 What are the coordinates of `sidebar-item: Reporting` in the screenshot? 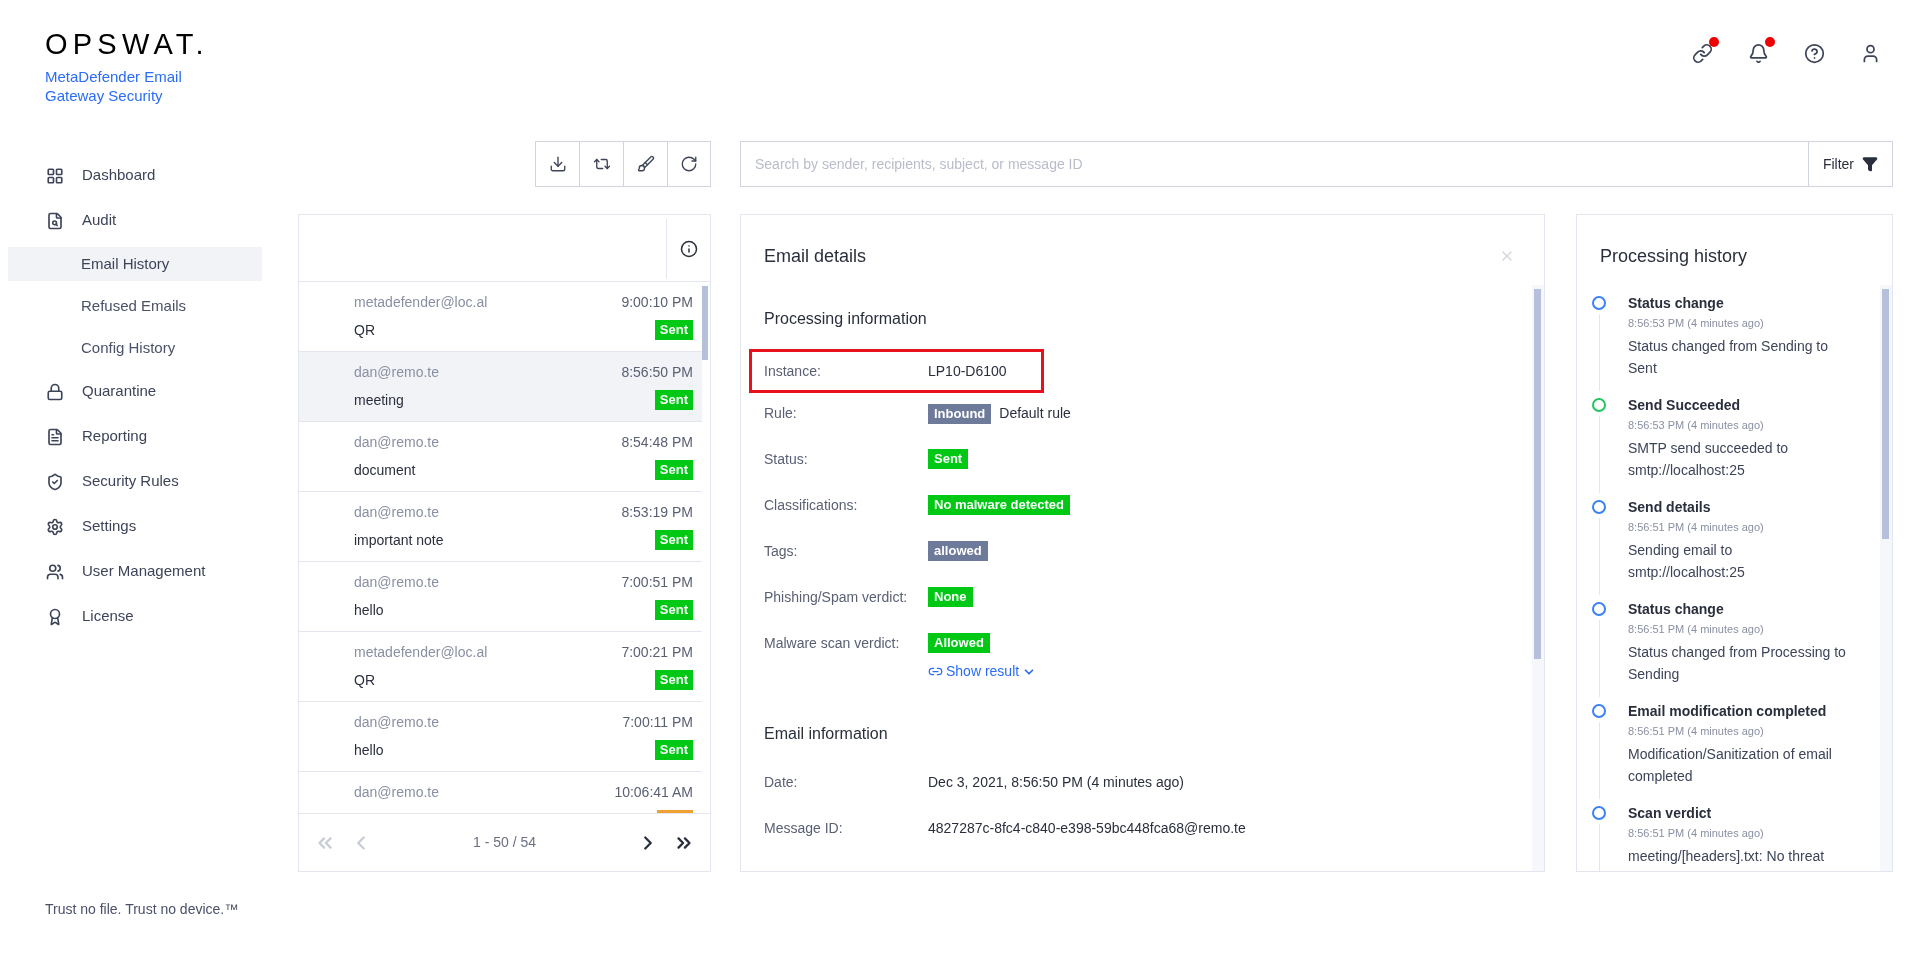 It's located at (149, 436).